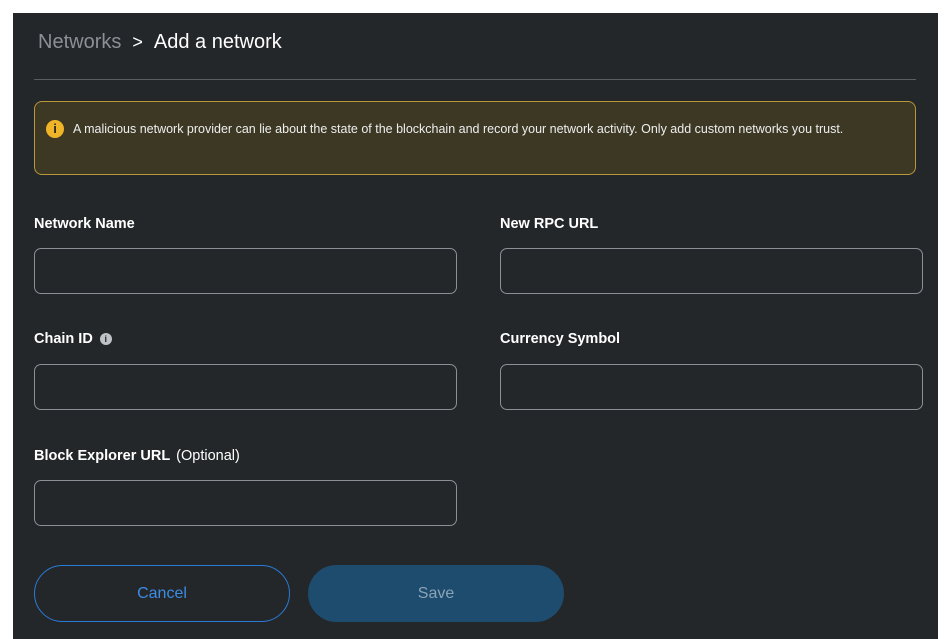 Image resolution: width=951 pixels, height=639 pixels. Describe the element at coordinates (162, 593) in the screenshot. I see `cancel-button: Cancel` at that location.